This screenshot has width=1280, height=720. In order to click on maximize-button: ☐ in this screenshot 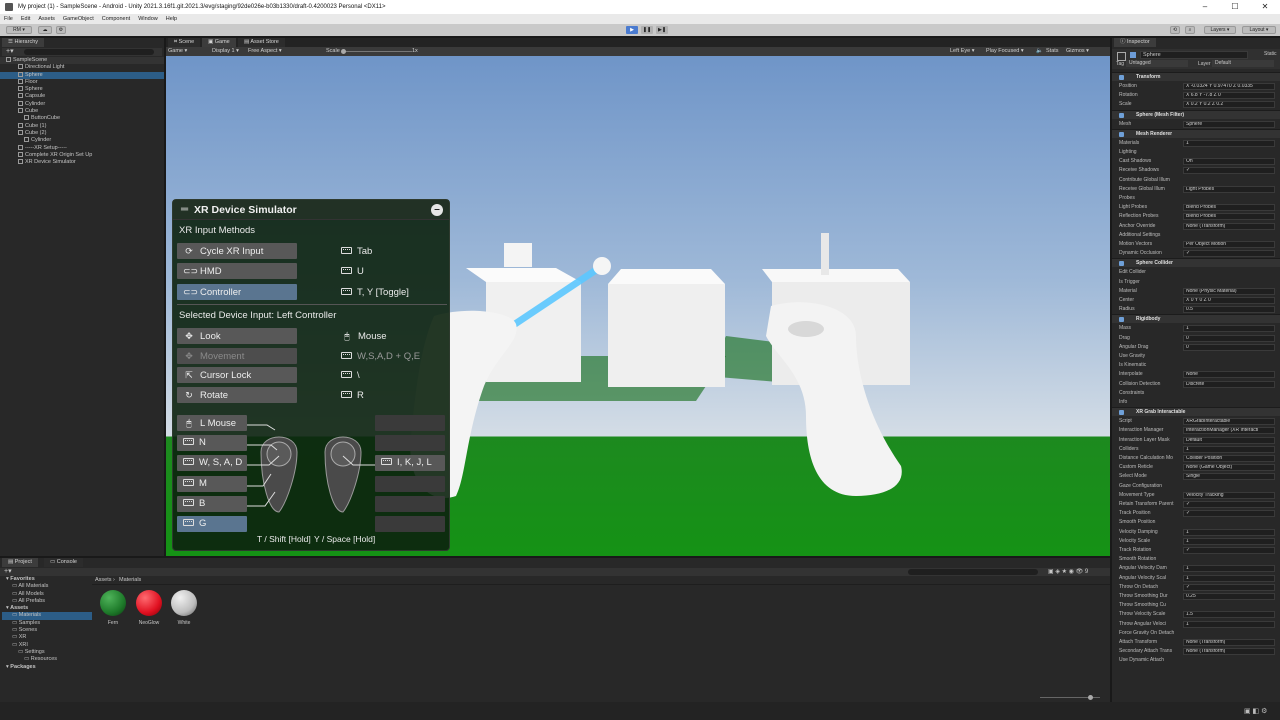, I will do `click(1235, 7)`.